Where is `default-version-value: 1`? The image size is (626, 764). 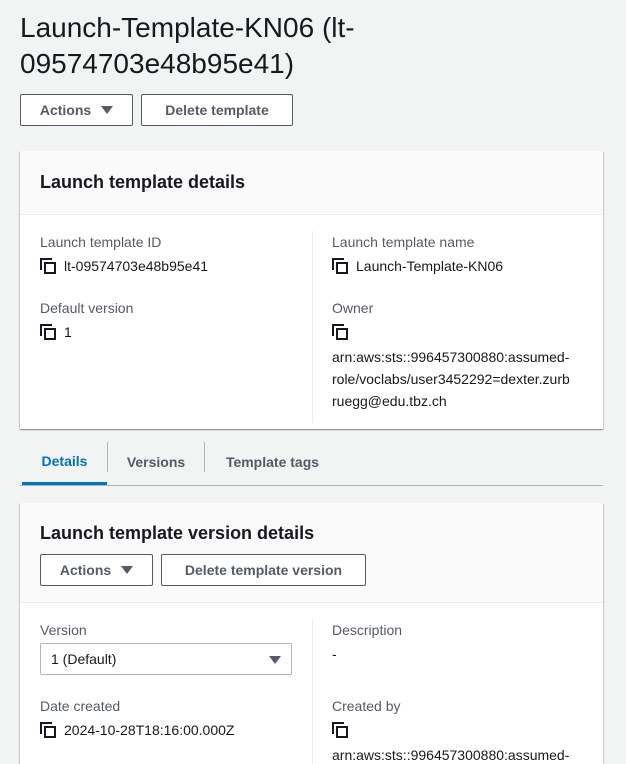 default-version-value: 1 is located at coordinates (56, 332).